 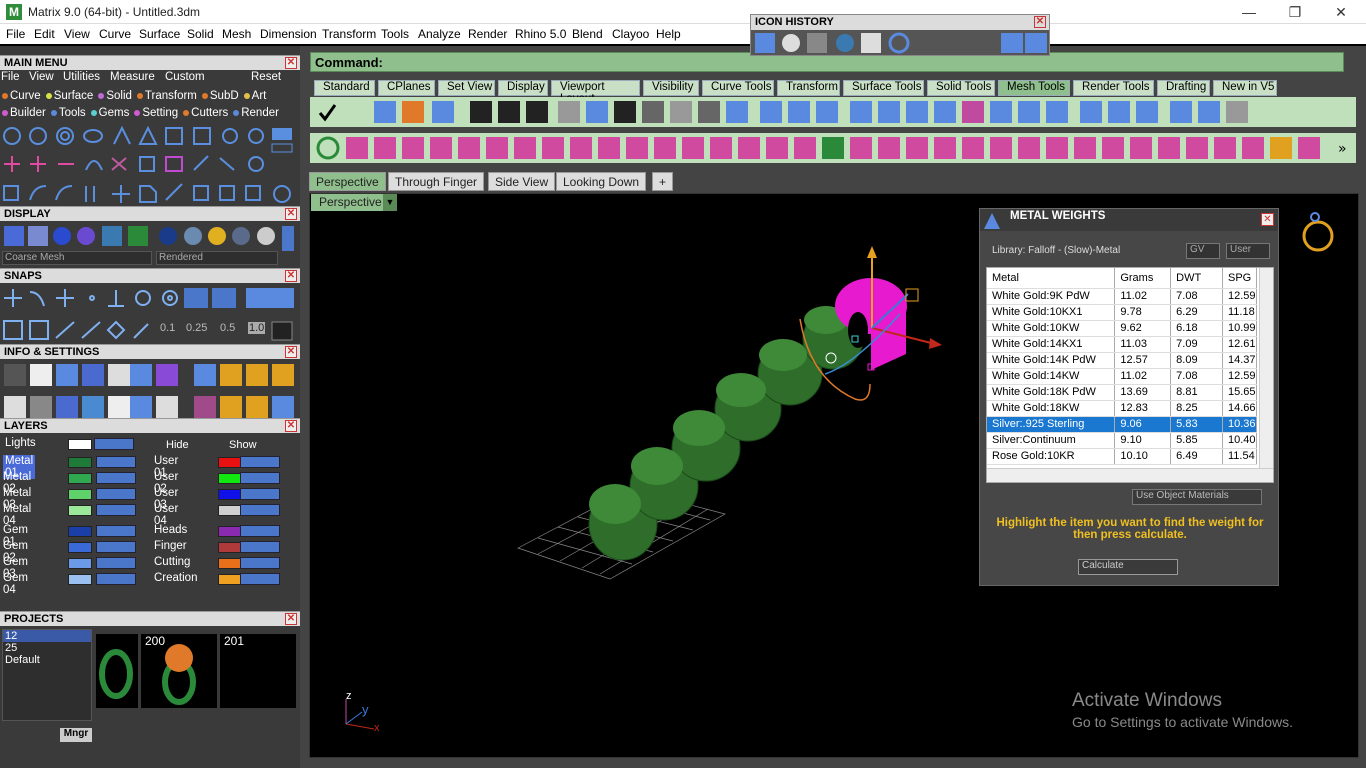 What do you see at coordinates (1183, 88) in the screenshot?
I see `toolbar-tab-drafting: Drafting` at bounding box center [1183, 88].